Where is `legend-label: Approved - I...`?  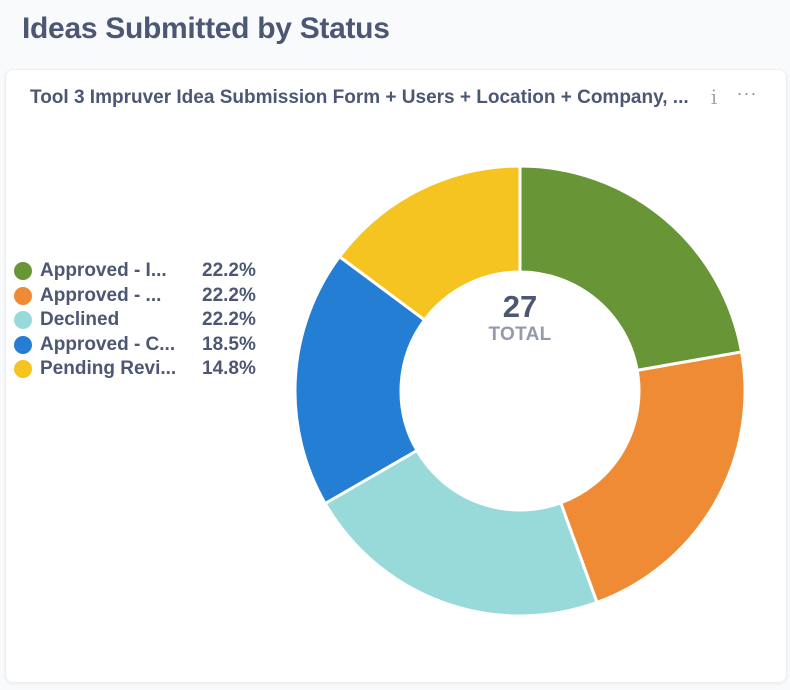 legend-label: Approved - I... is located at coordinates (103, 271).